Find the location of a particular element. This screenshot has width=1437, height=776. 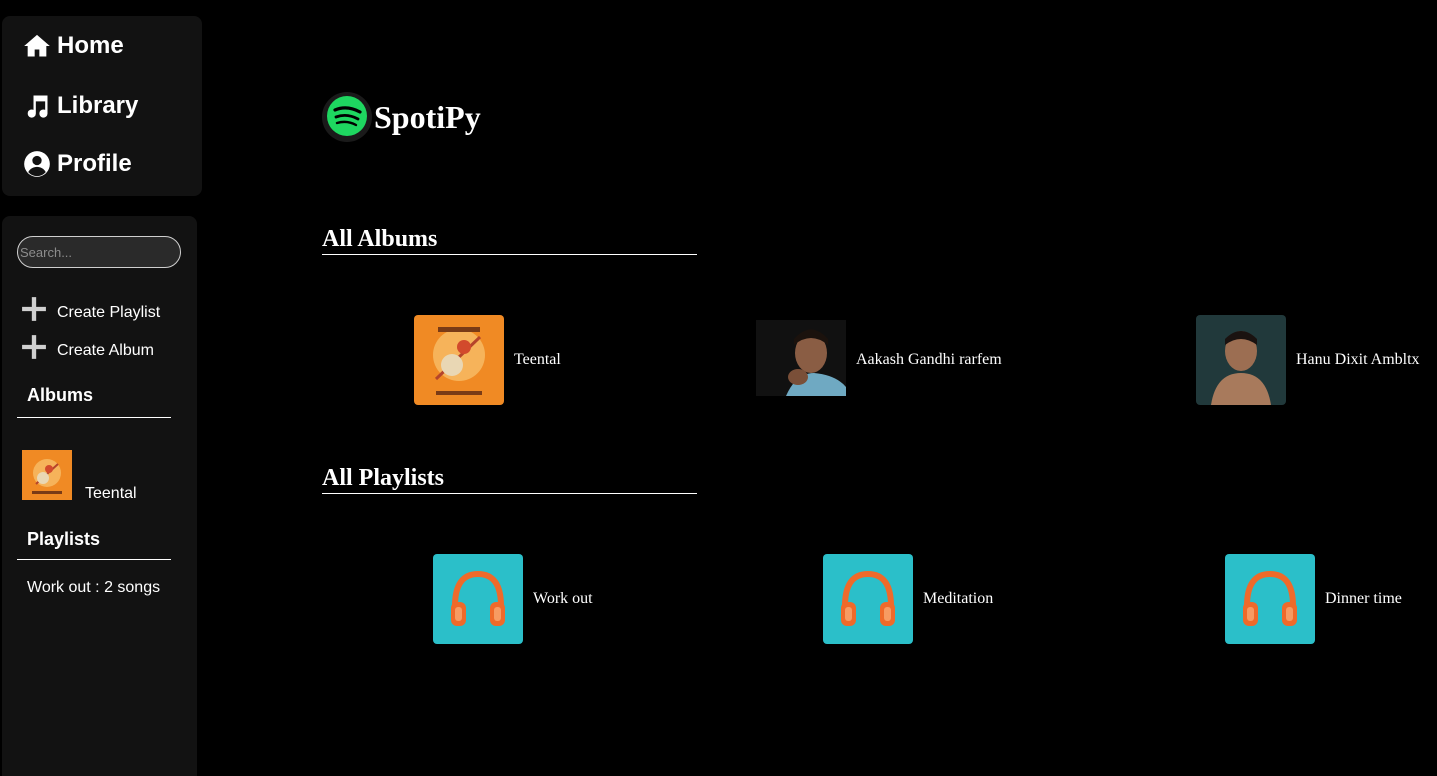

music-note-icon is located at coordinates (37, 106).